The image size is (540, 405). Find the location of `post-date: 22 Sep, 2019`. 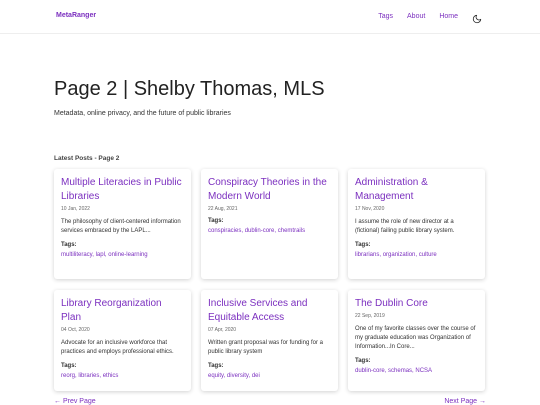

post-date: 22 Sep, 2019 is located at coordinates (370, 316).